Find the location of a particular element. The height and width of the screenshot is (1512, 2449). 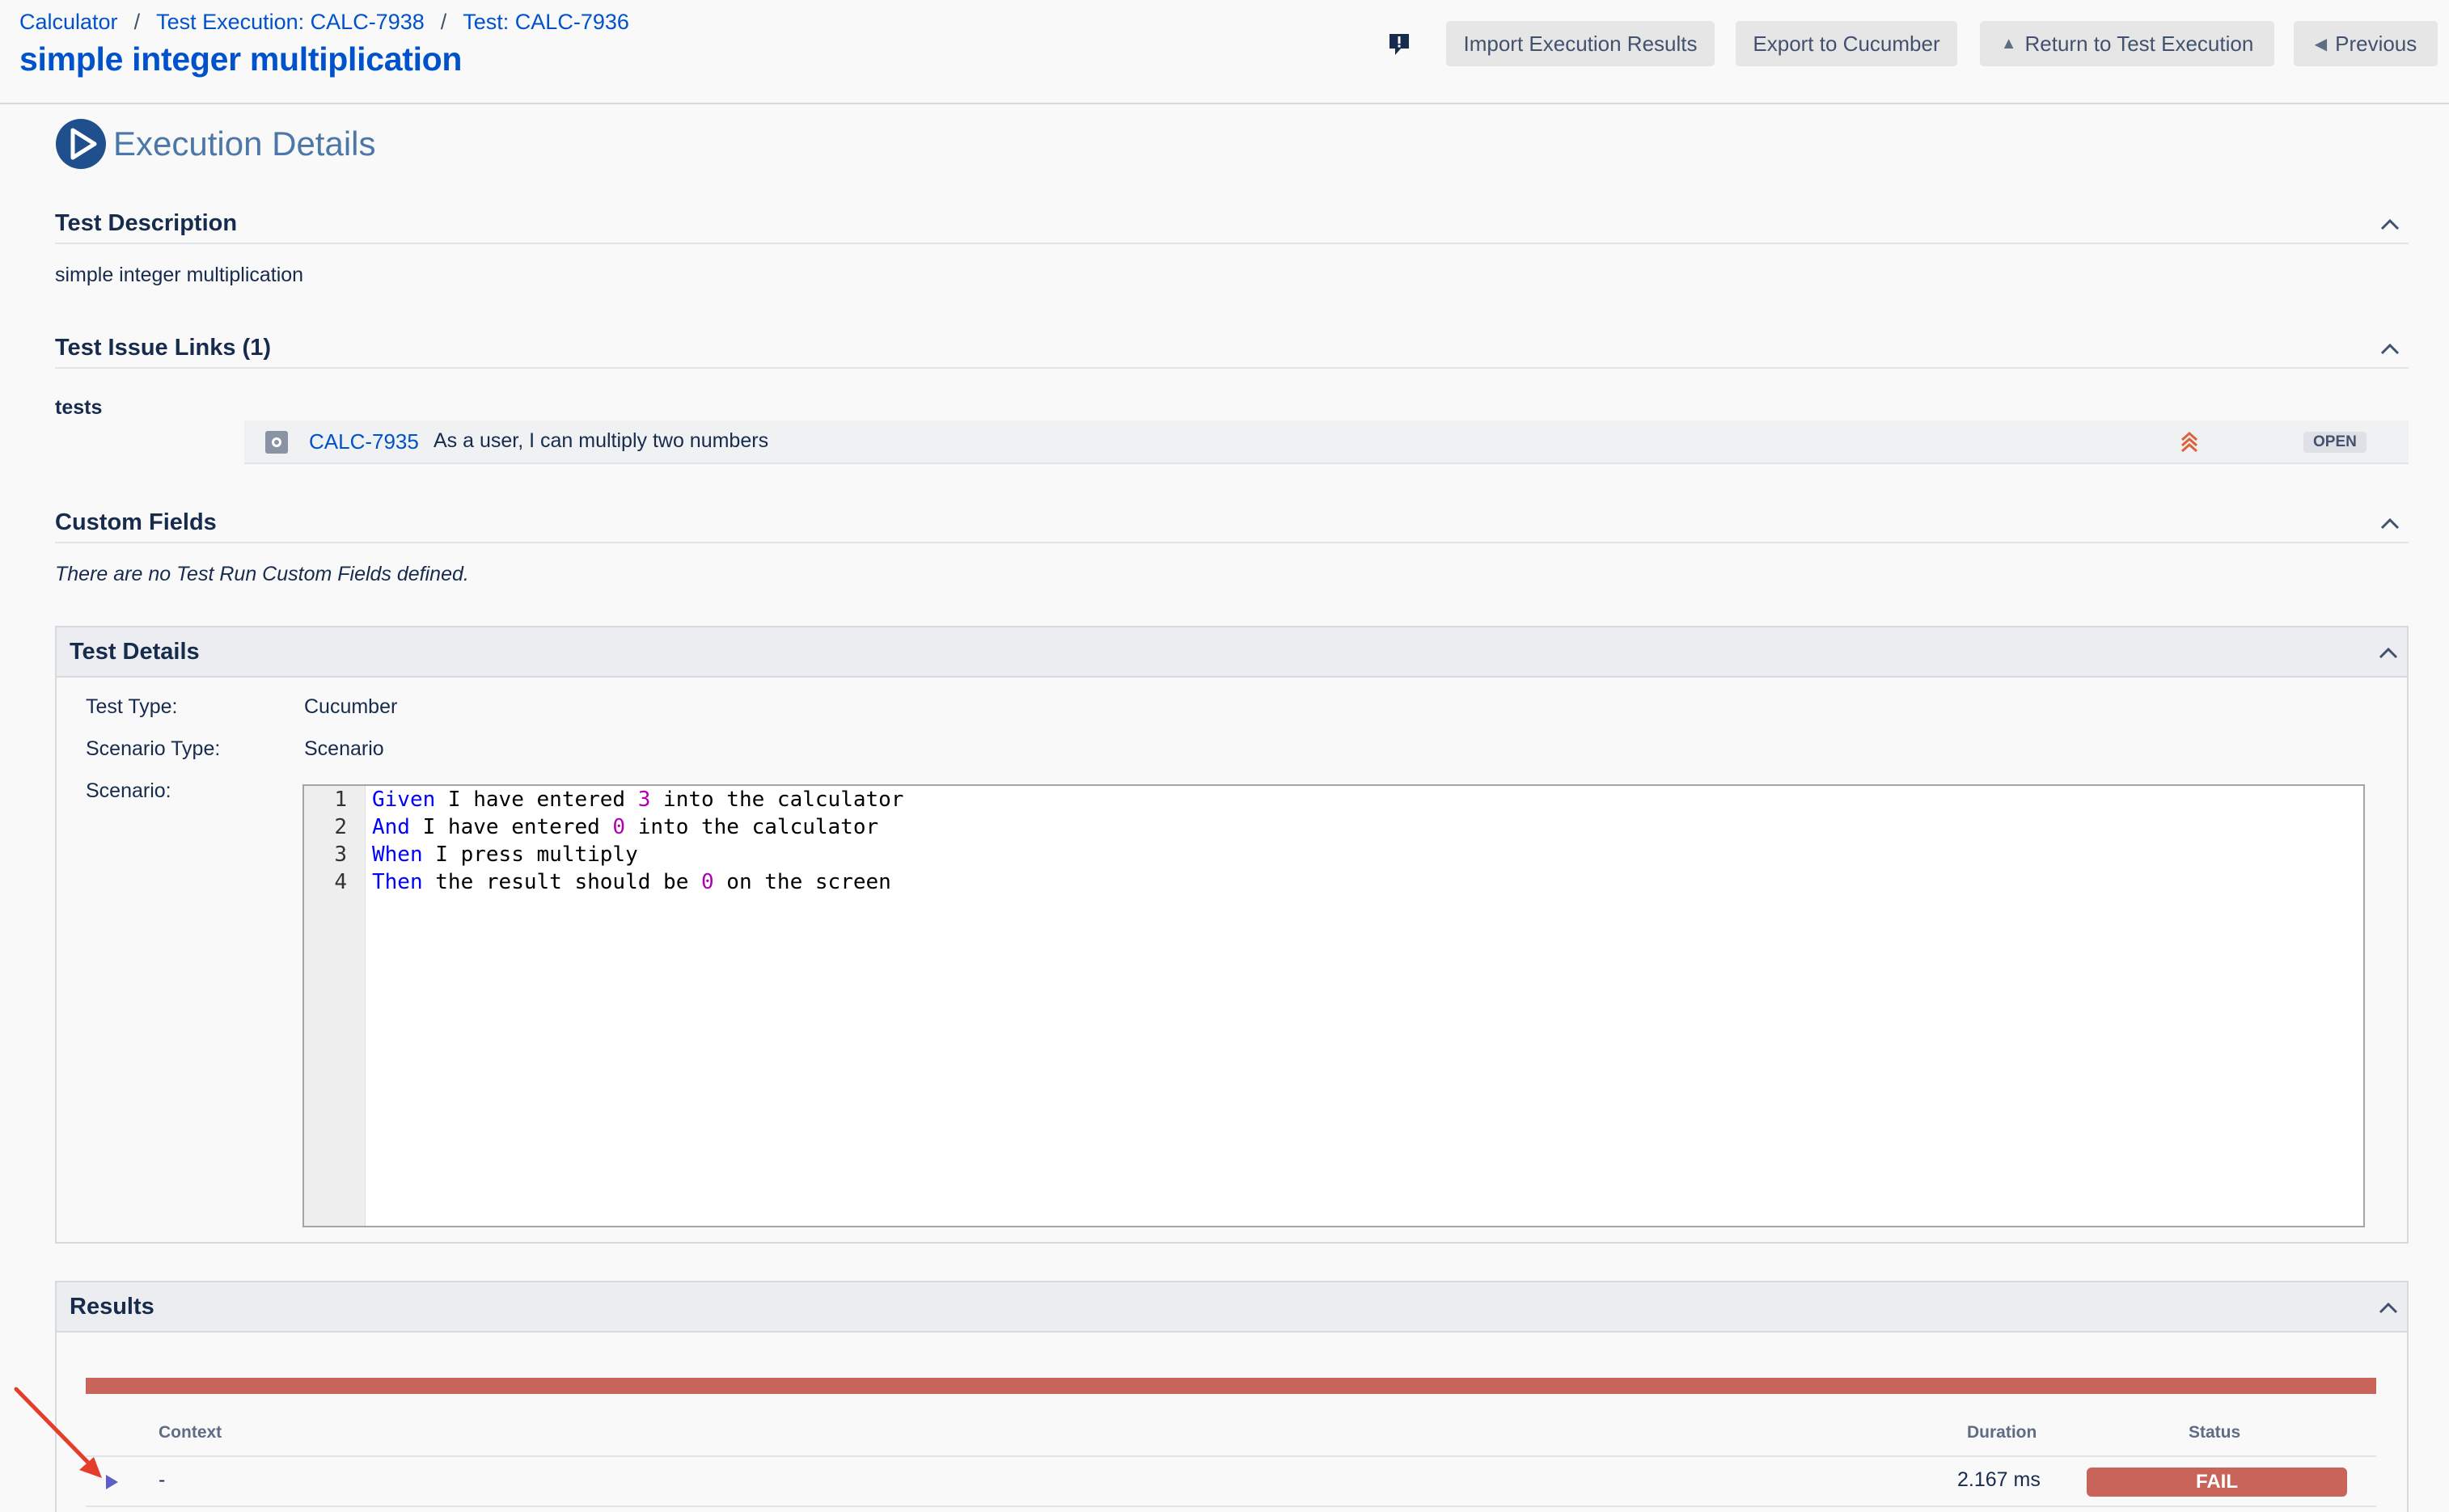

issue-type-icon is located at coordinates (276, 443).